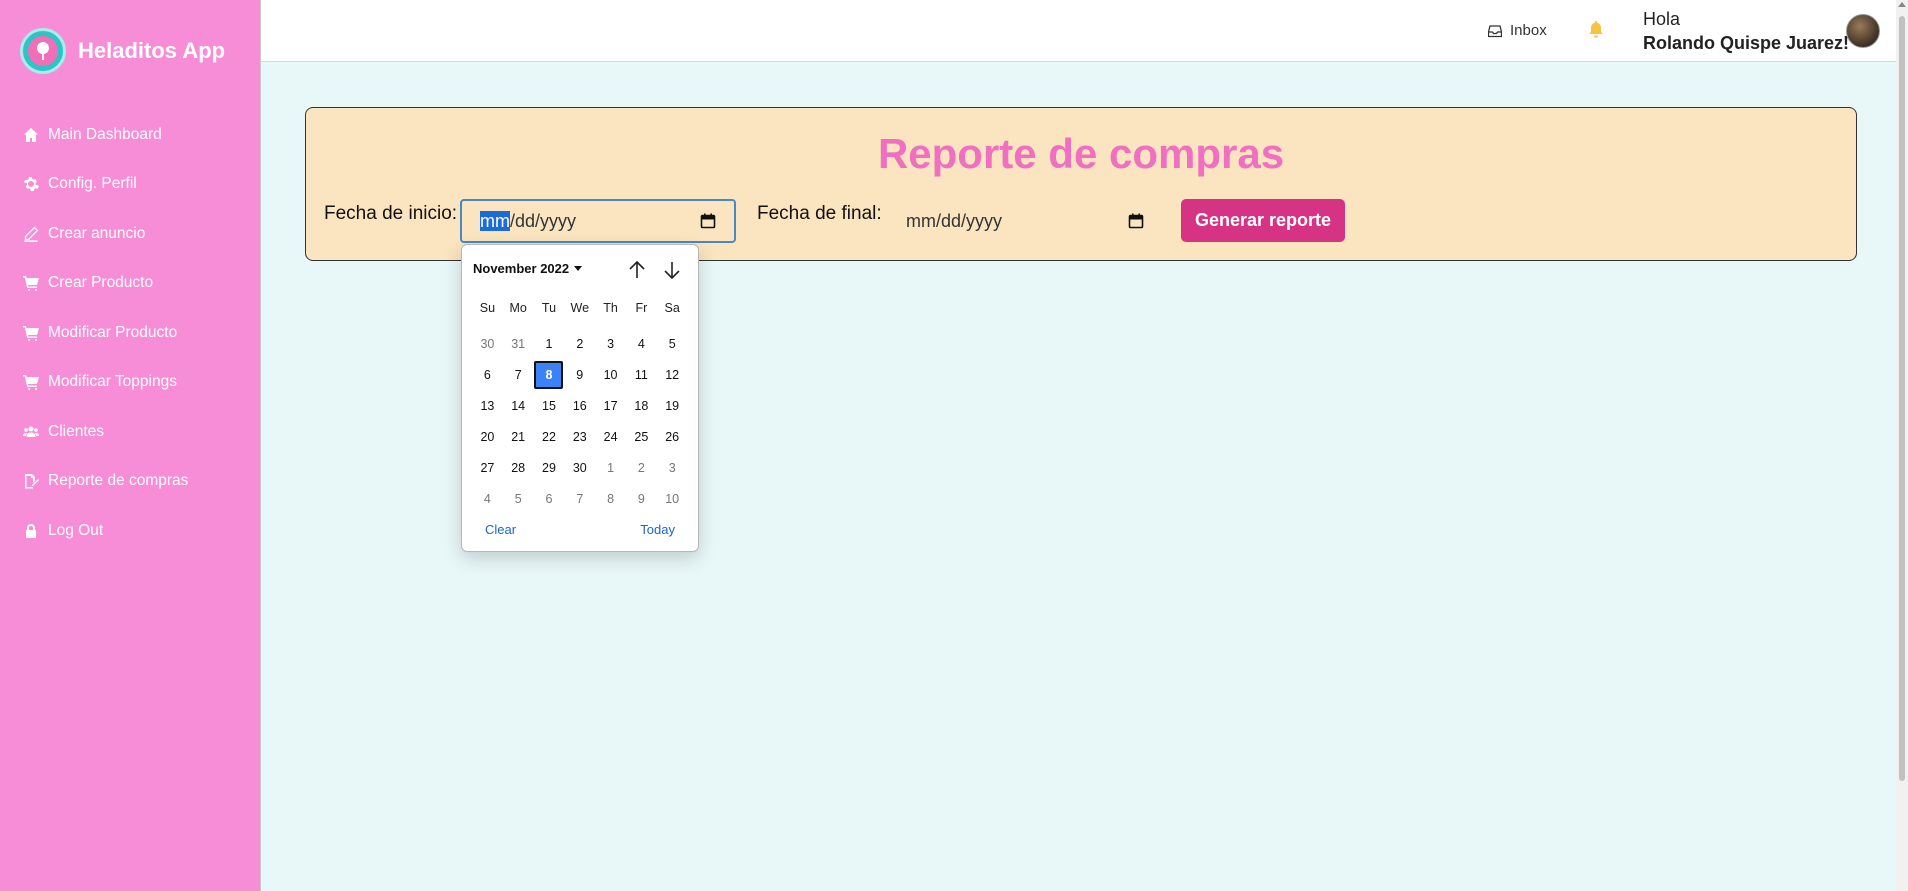 Image resolution: width=1908 pixels, height=891 pixels. What do you see at coordinates (495, 220) in the screenshot?
I see `start-date-month-segment: mm` at bounding box center [495, 220].